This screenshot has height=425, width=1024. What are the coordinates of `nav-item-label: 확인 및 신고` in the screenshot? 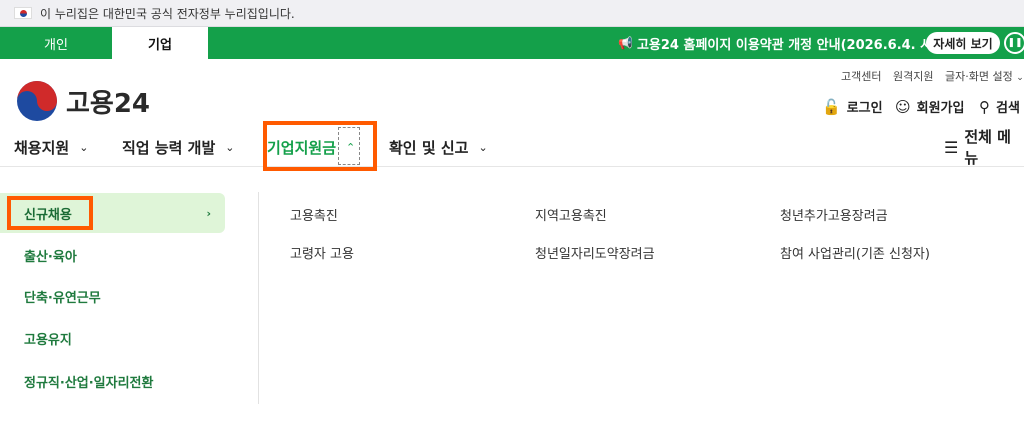 It's located at (429, 147).